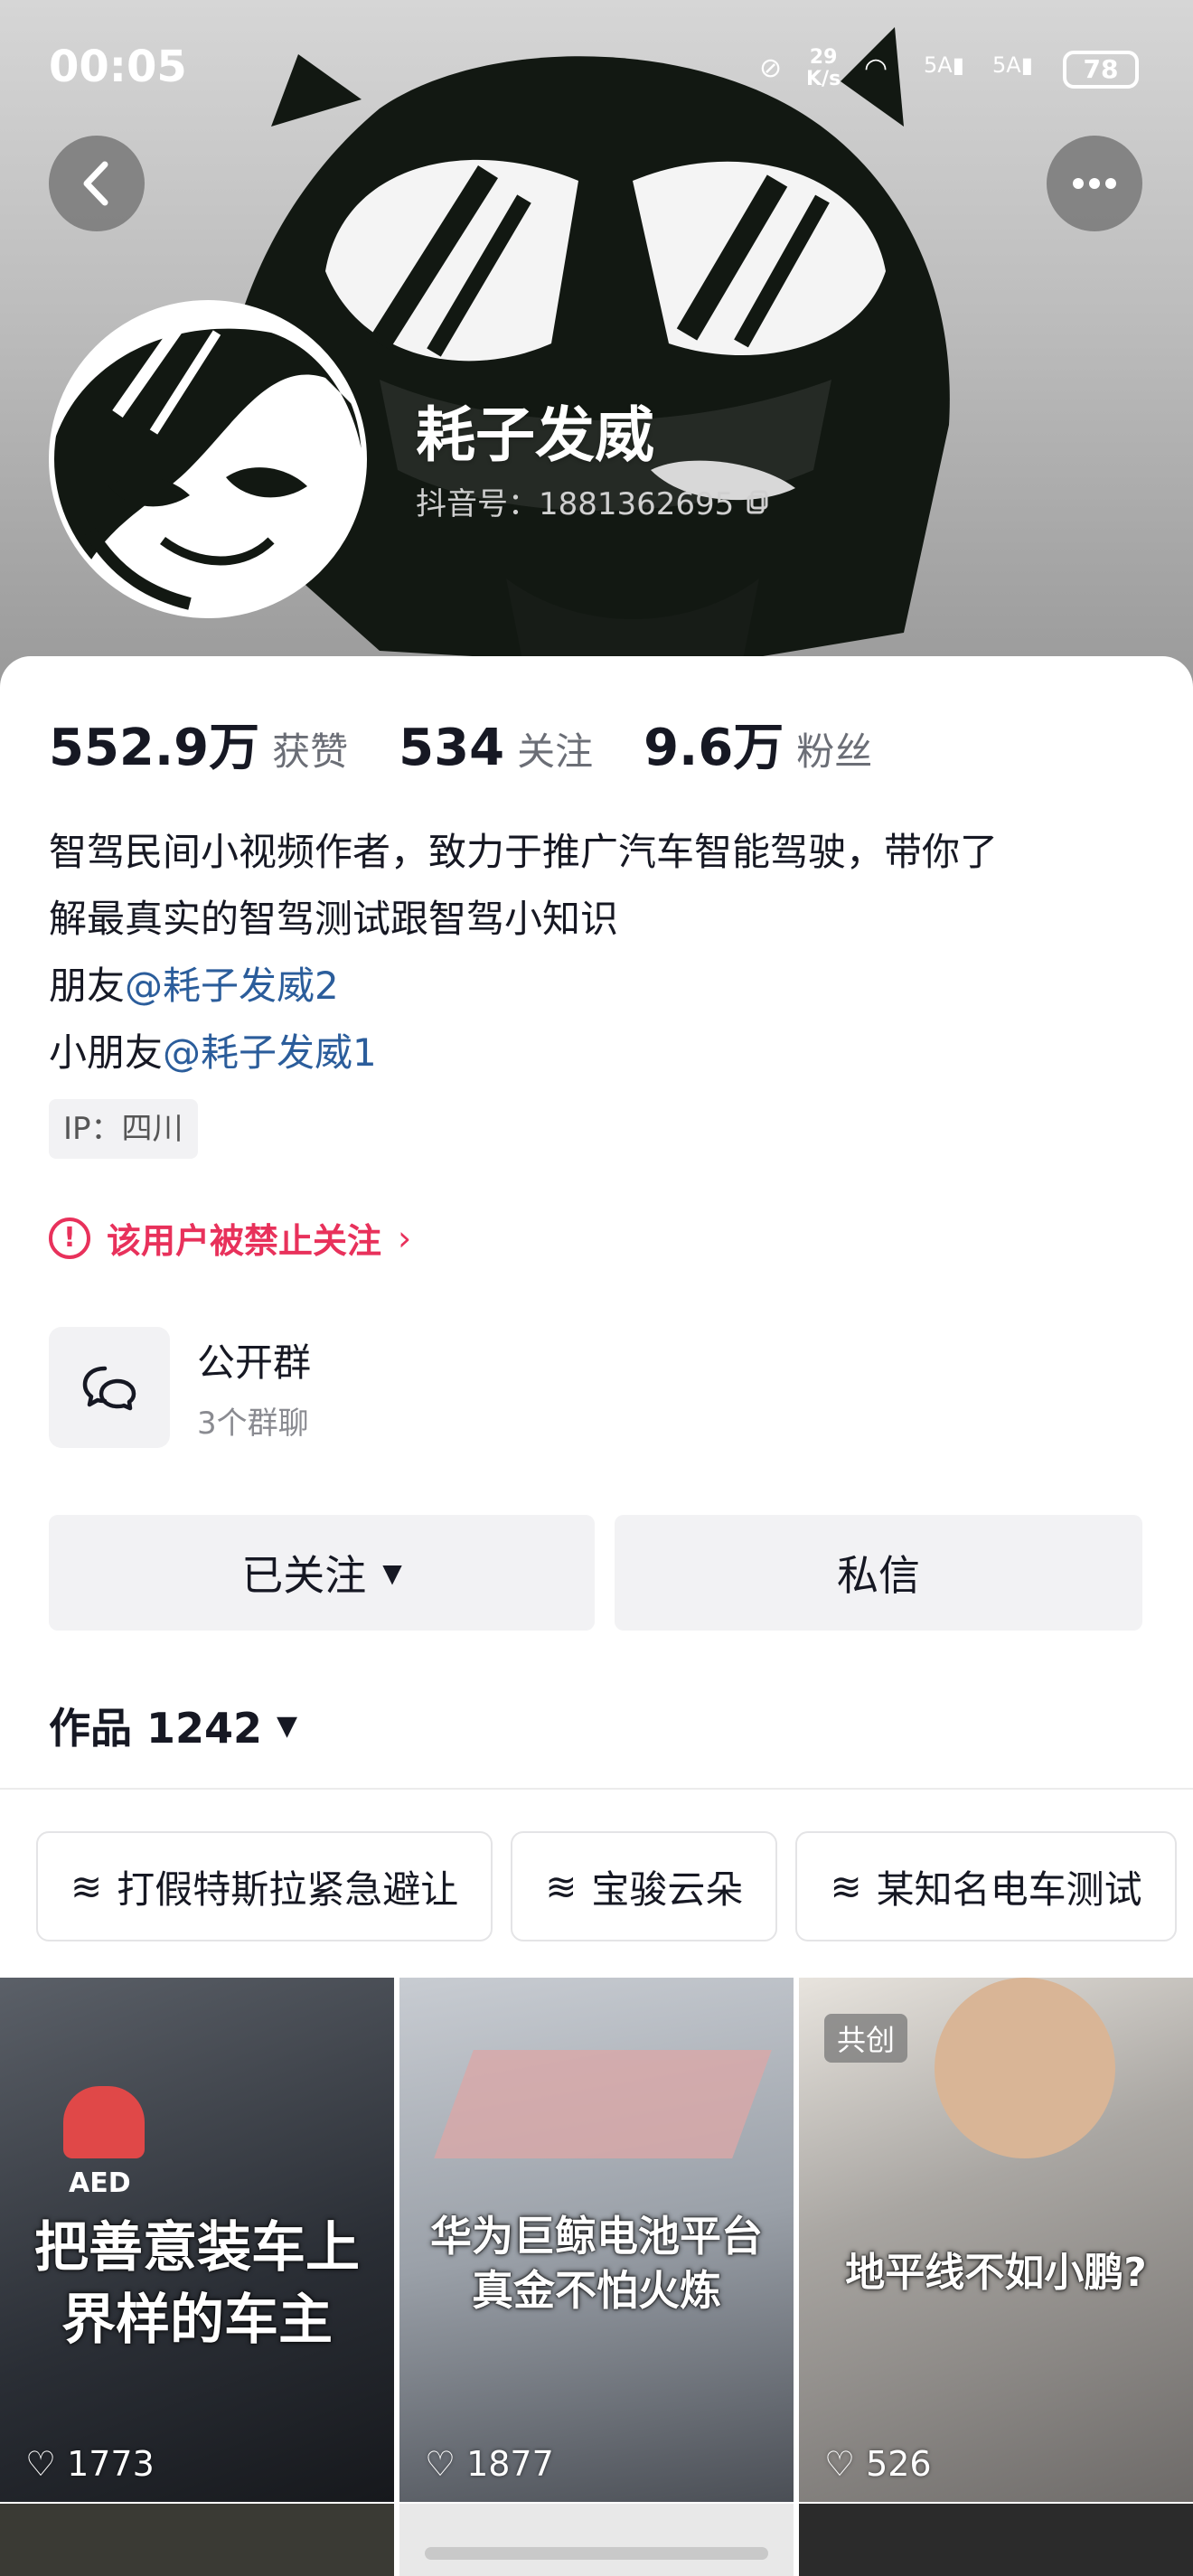 This screenshot has height=2576, width=1193. I want to click on stat-followers: 9.6万 粉丝, so click(758, 744).